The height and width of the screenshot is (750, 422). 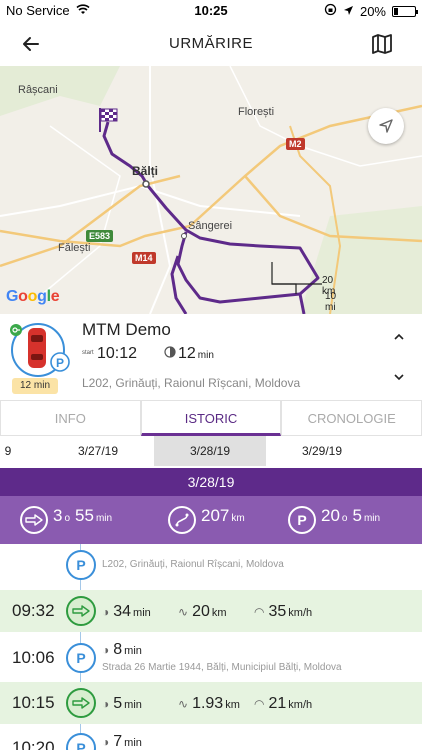 What do you see at coordinates (211, 482) in the screenshot?
I see `selected-date-header: 3/28/19` at bounding box center [211, 482].